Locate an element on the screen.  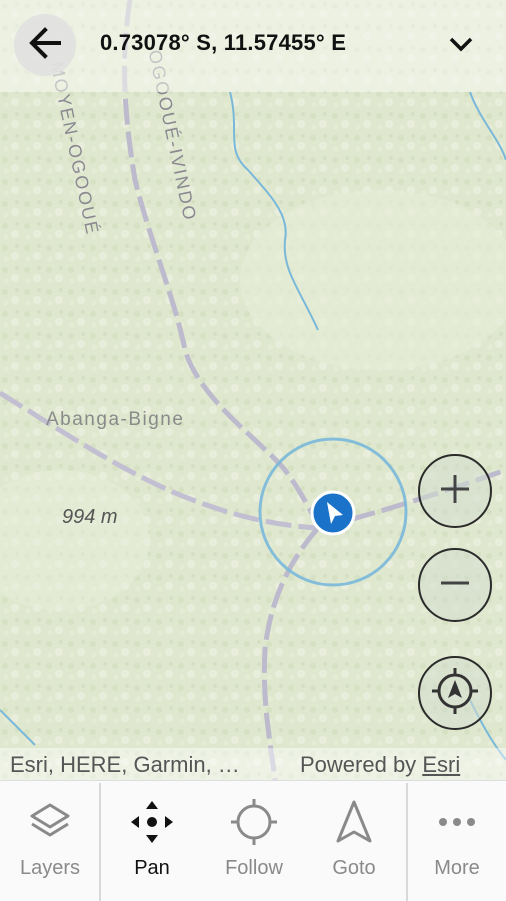
tool-goto-label: Goto is located at coordinates (354, 868).